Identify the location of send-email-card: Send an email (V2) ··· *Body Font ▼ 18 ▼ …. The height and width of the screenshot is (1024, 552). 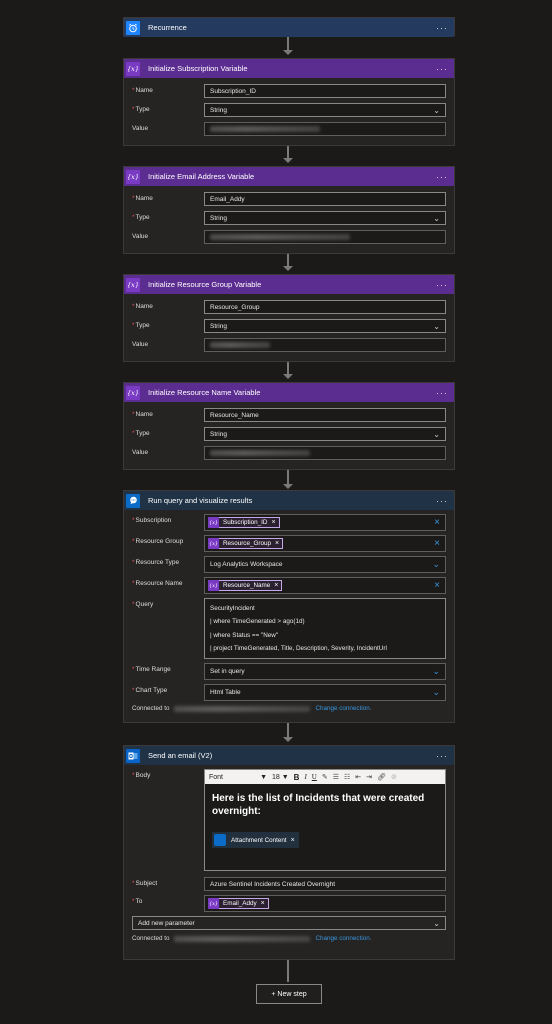
(289, 852).